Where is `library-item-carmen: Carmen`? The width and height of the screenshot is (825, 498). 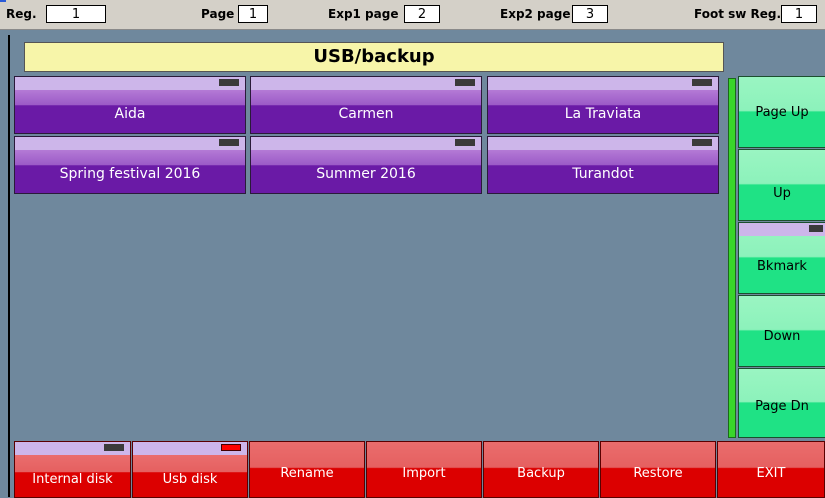
library-item-carmen: Carmen is located at coordinates (366, 105).